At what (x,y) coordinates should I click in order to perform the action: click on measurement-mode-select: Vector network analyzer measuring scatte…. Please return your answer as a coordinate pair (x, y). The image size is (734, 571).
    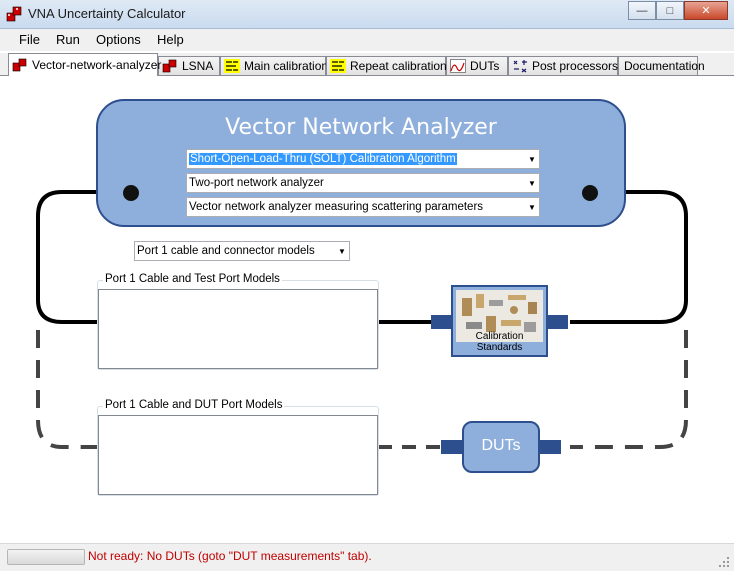
    Looking at the image, I should click on (363, 207).